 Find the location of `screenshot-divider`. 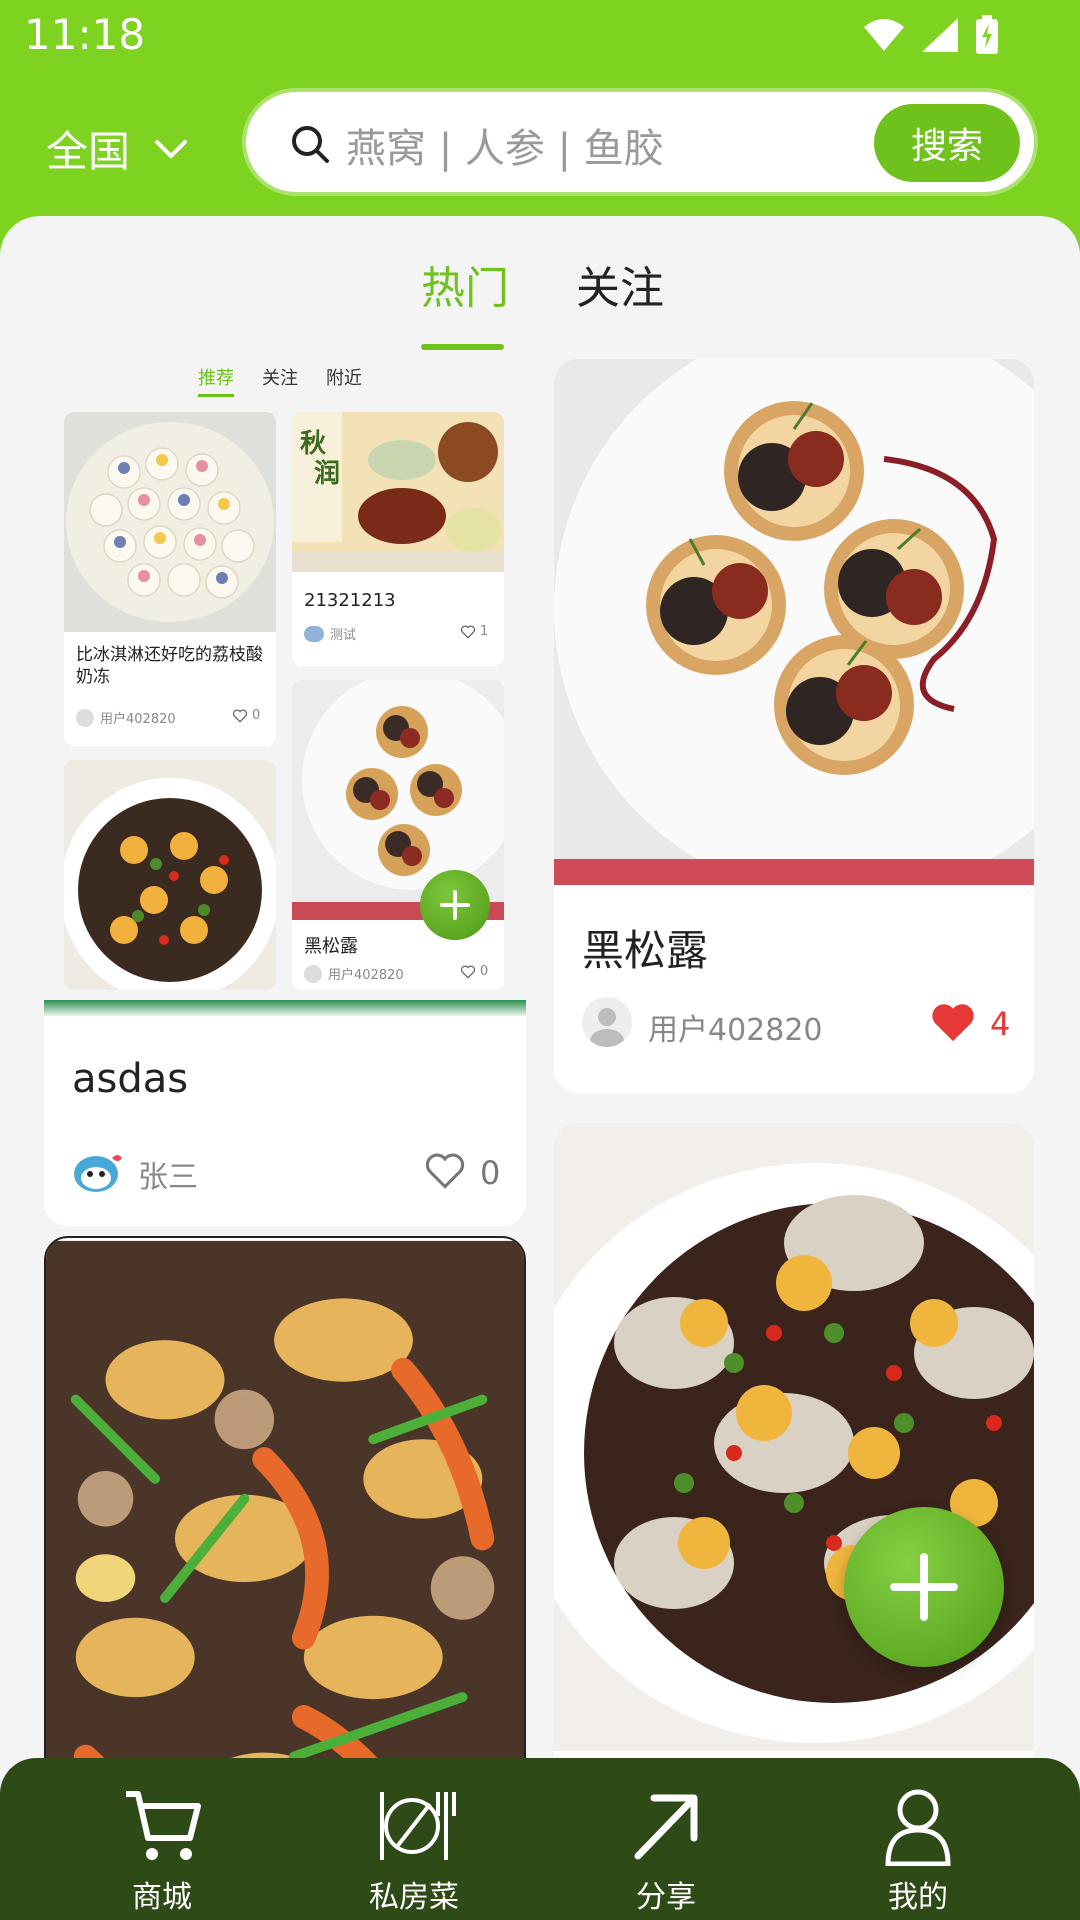

screenshot-divider is located at coordinates (285, 1008).